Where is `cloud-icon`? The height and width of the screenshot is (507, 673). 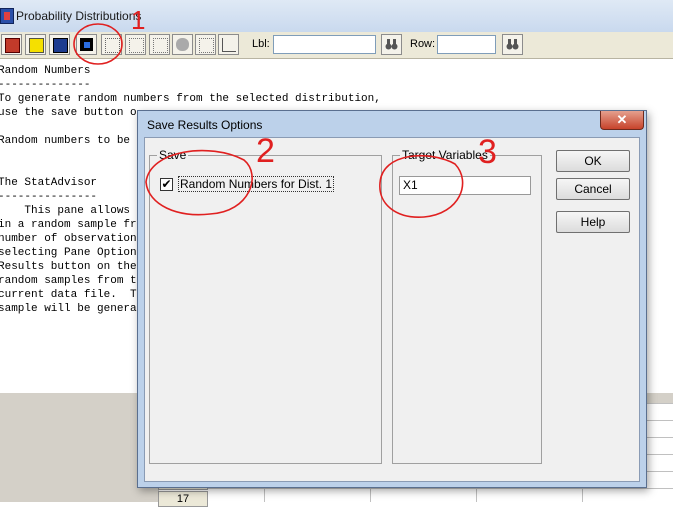
cloud-icon is located at coordinates (182, 44).